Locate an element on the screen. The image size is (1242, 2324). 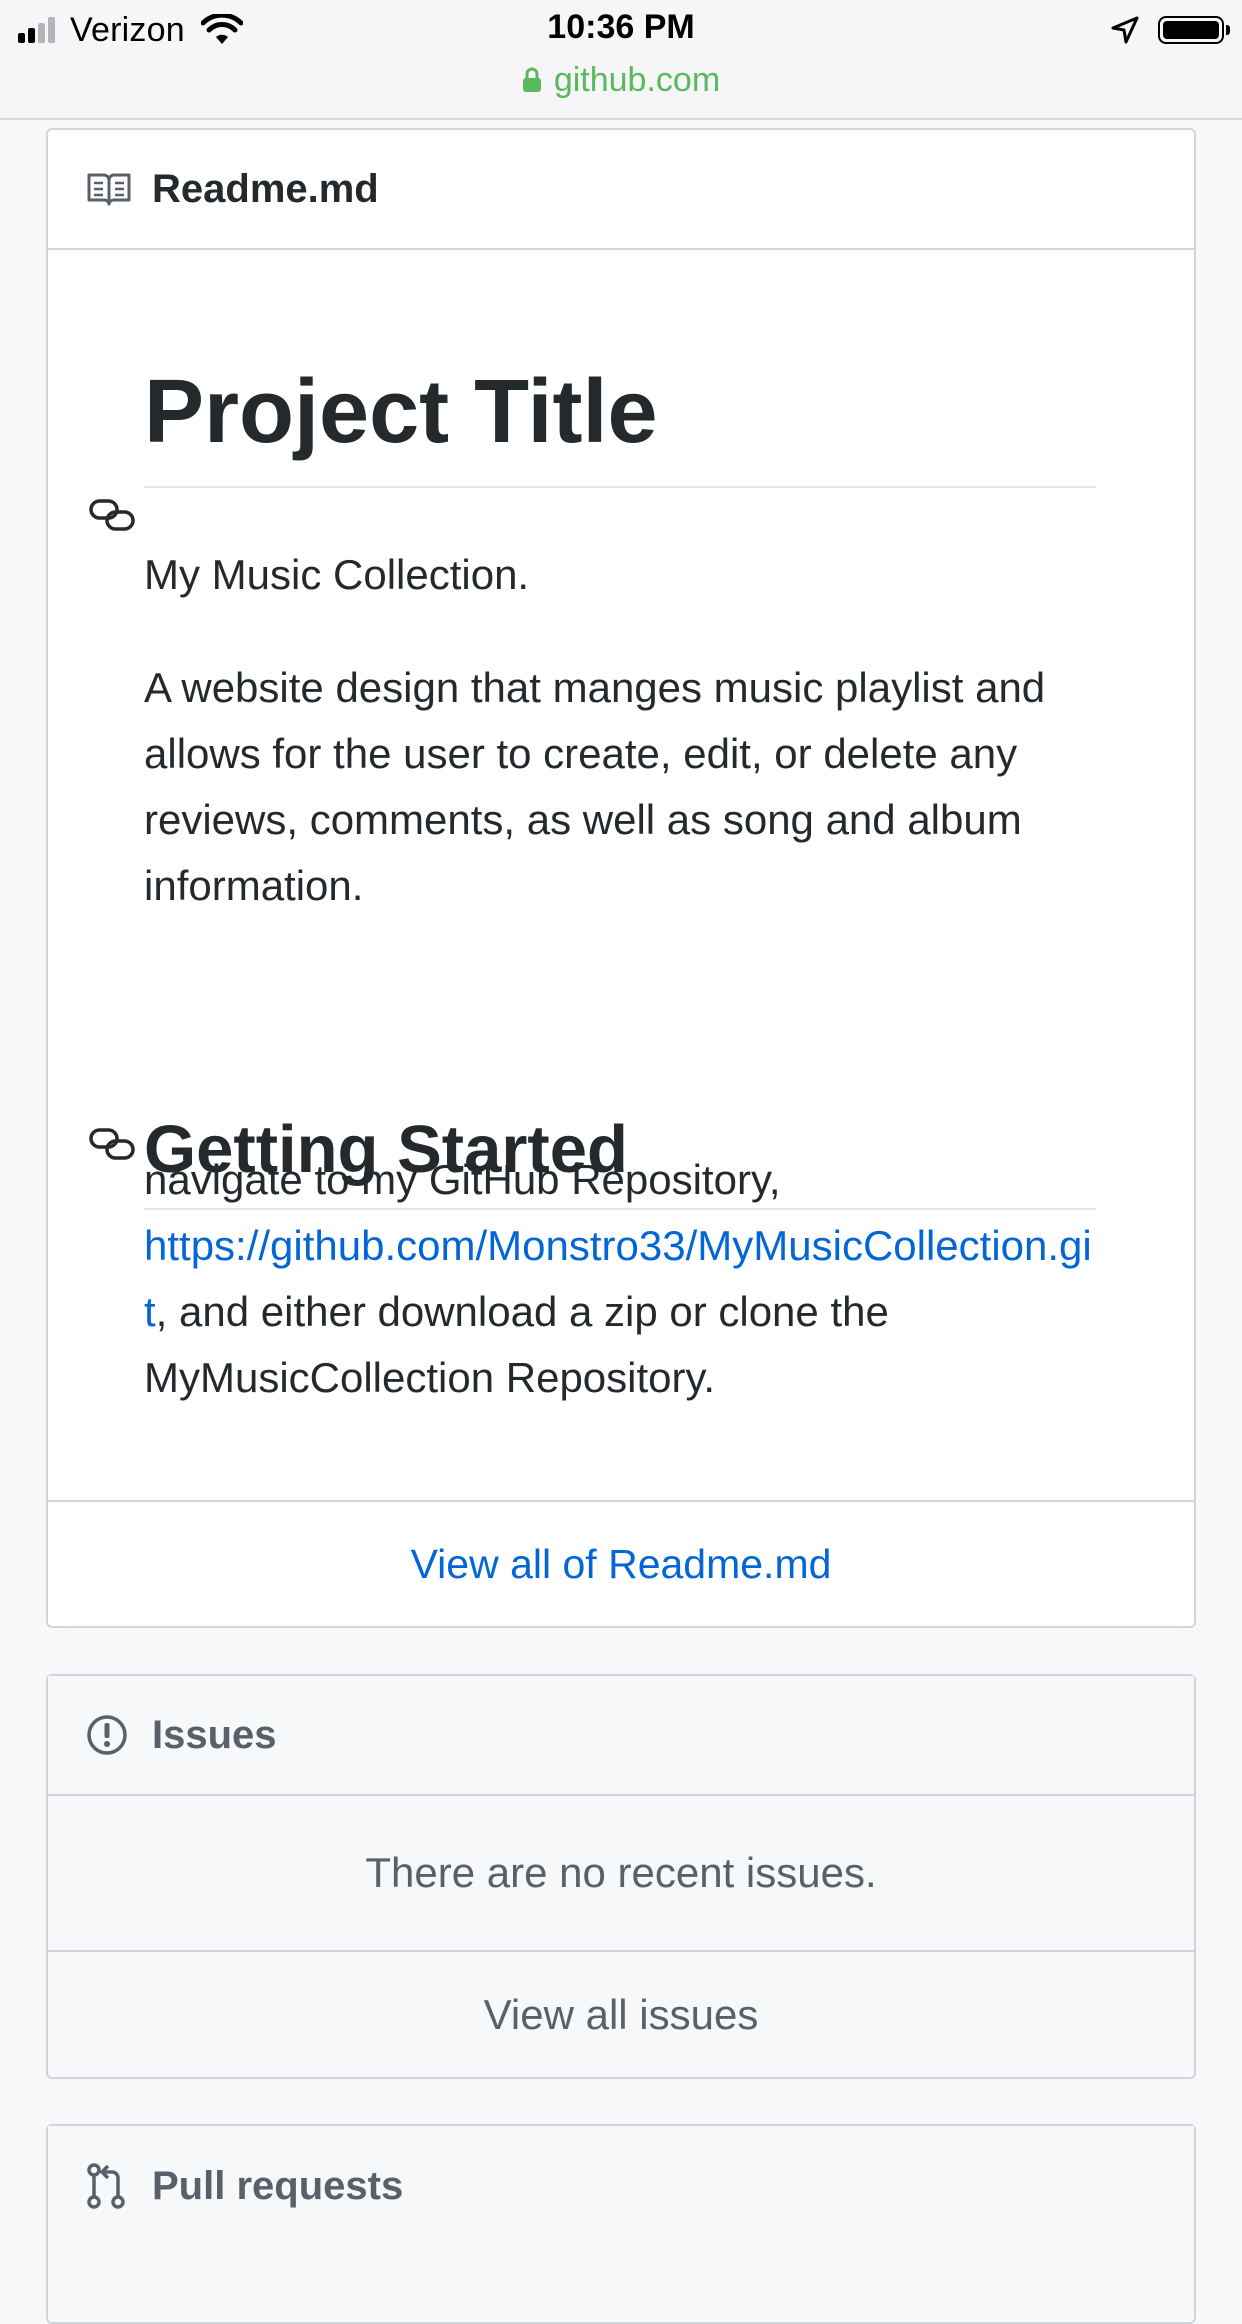
status-right is located at coordinates (1170, 30).